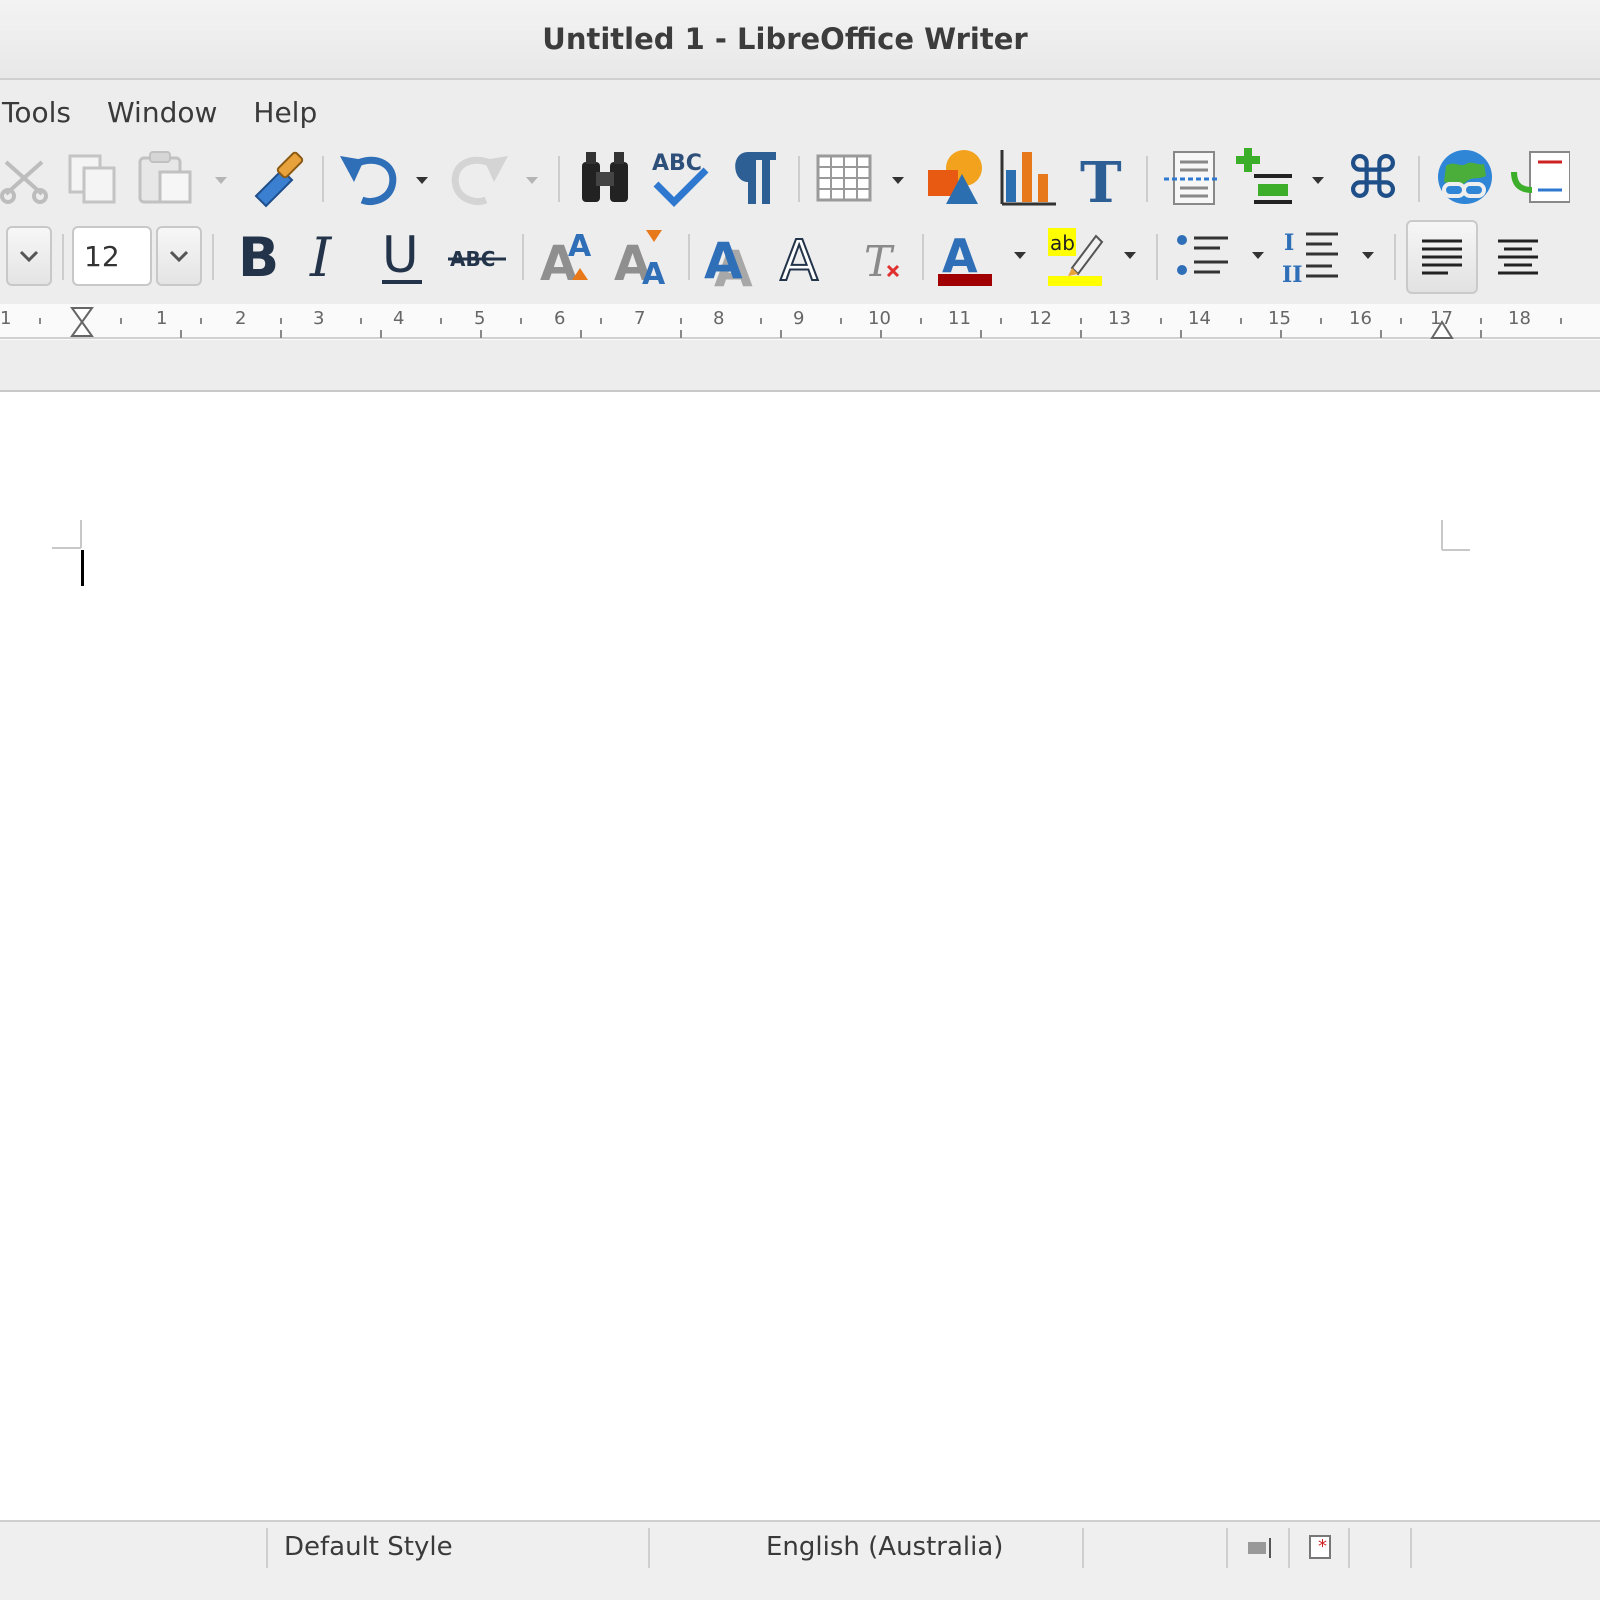  What do you see at coordinates (560, 318) in the screenshot?
I see `ruler-label: 6` at bounding box center [560, 318].